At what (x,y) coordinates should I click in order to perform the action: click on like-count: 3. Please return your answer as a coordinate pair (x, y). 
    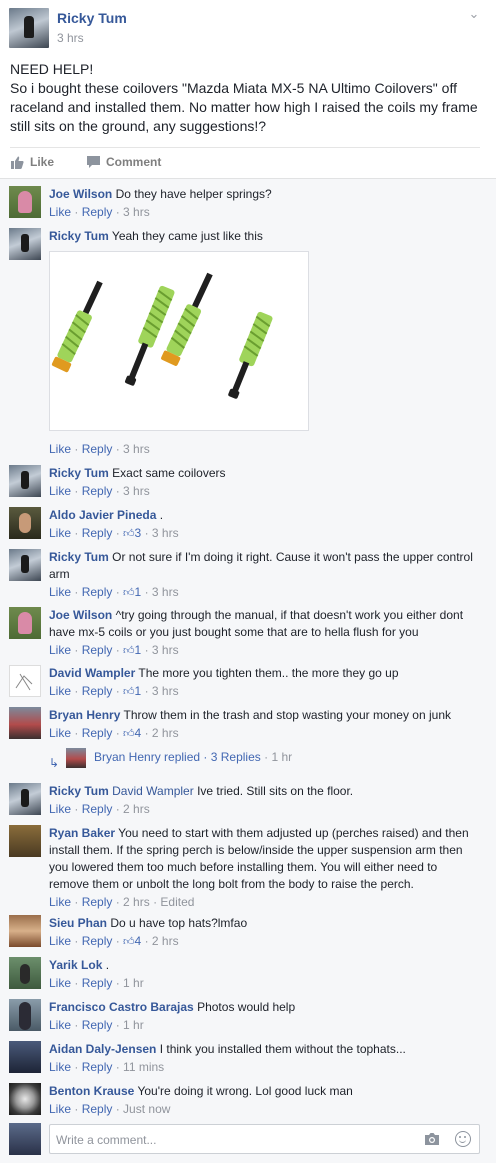
    Looking at the image, I should click on (138, 533).